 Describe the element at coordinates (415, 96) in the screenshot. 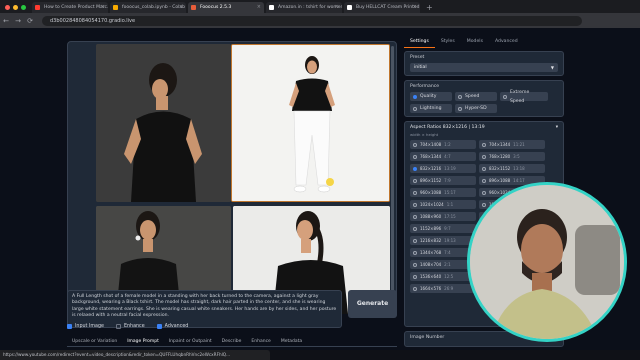

I see `radio-selected-icon` at that location.